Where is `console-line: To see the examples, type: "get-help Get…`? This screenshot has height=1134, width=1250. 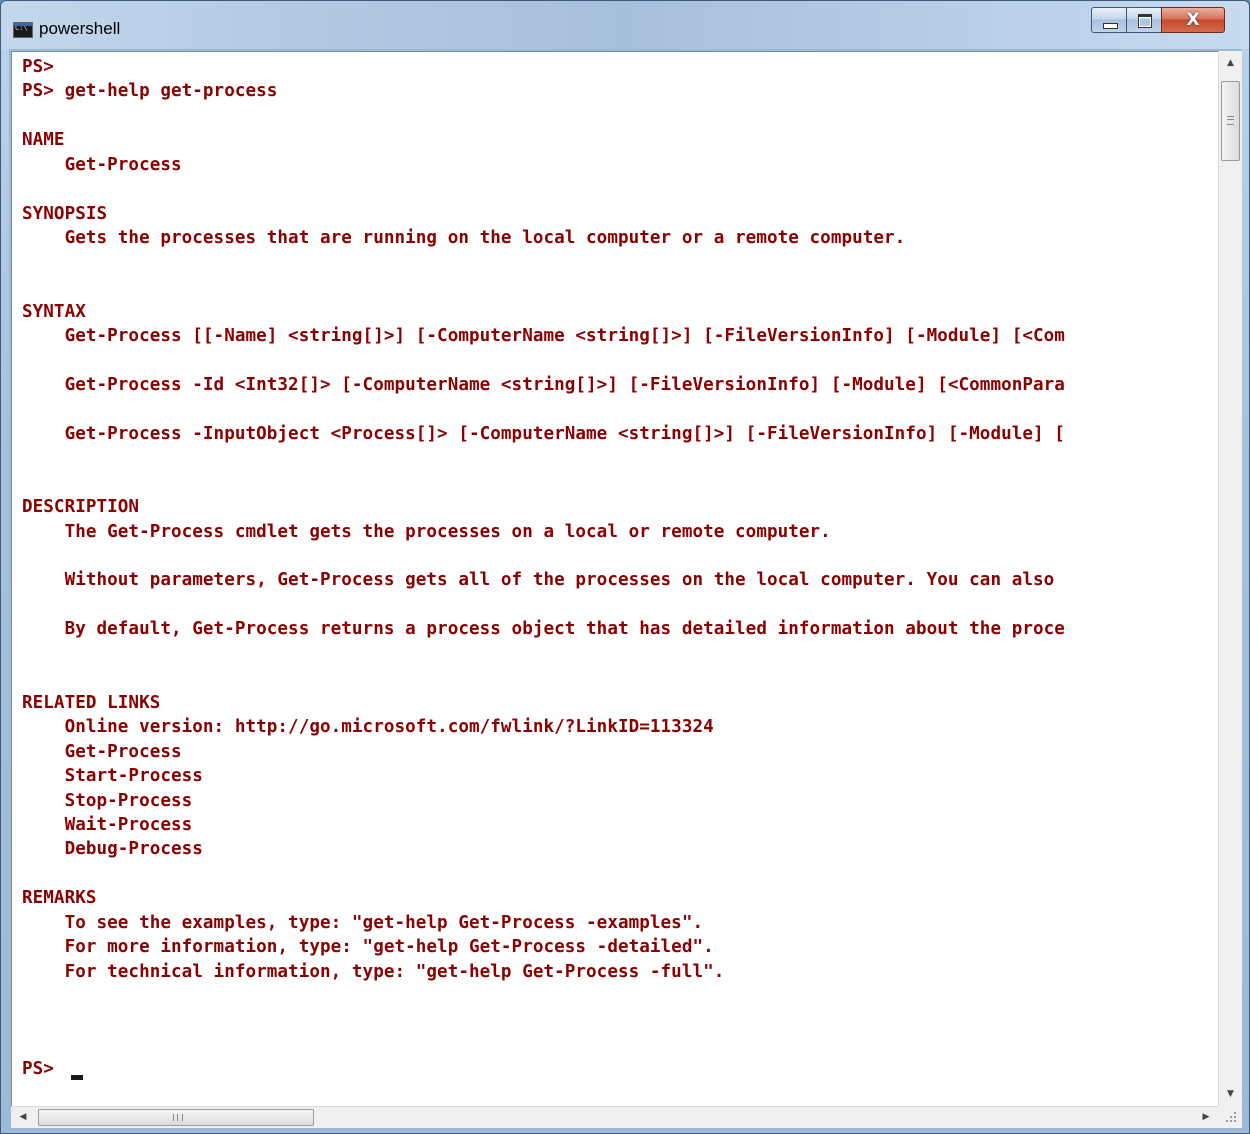
console-line: To see the examples, type: "get-help Get… is located at coordinates (363, 922).